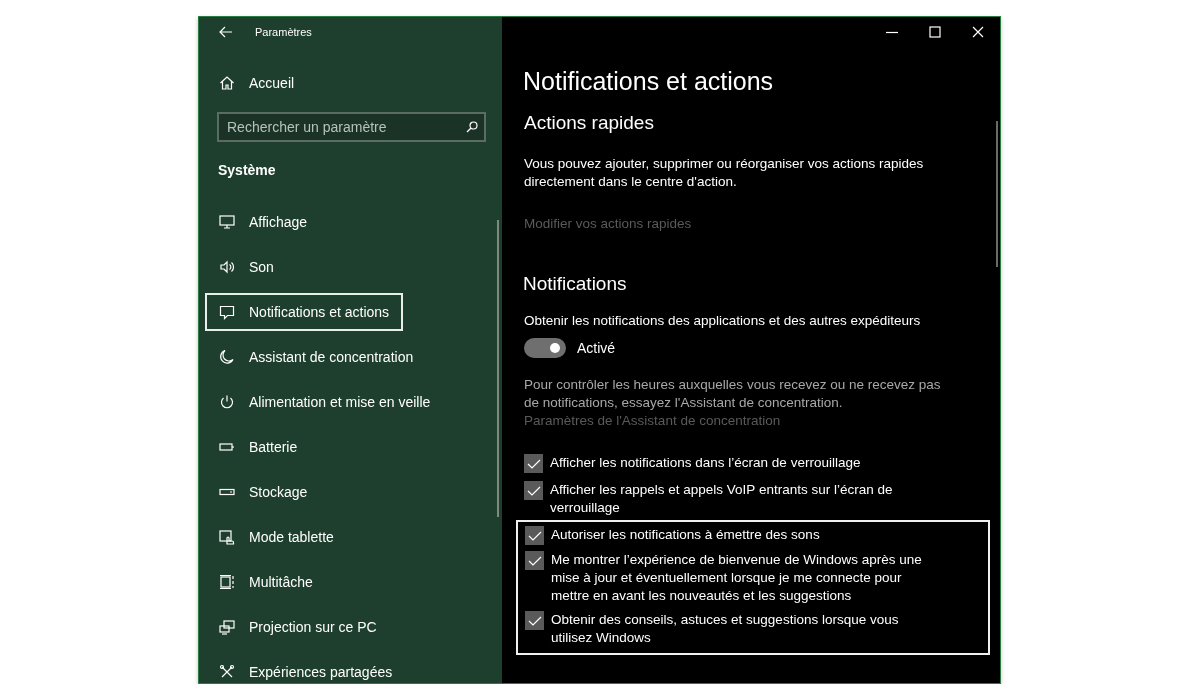 The image size is (1200, 700). I want to click on checkbox-label: Me montrer l’expérience de bienvenue de Windows après une mise à jour et éventuellement lorsque je me connecte pour mettre en avant les nouveautés et les suggestions, so click(737, 578).